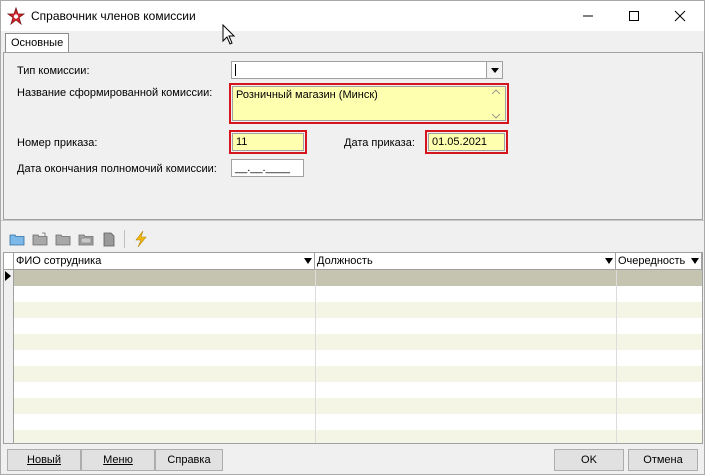  I want to click on menu-button-label: Меню, so click(118, 460).